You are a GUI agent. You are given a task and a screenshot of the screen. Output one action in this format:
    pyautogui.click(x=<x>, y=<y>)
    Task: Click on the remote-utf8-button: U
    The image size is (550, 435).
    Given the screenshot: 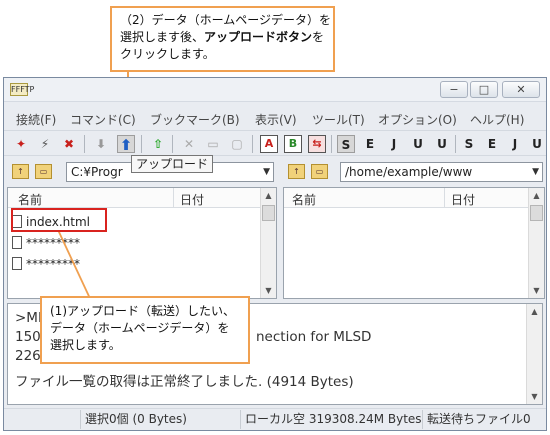 What is the action you would take?
    pyautogui.click(x=537, y=144)
    